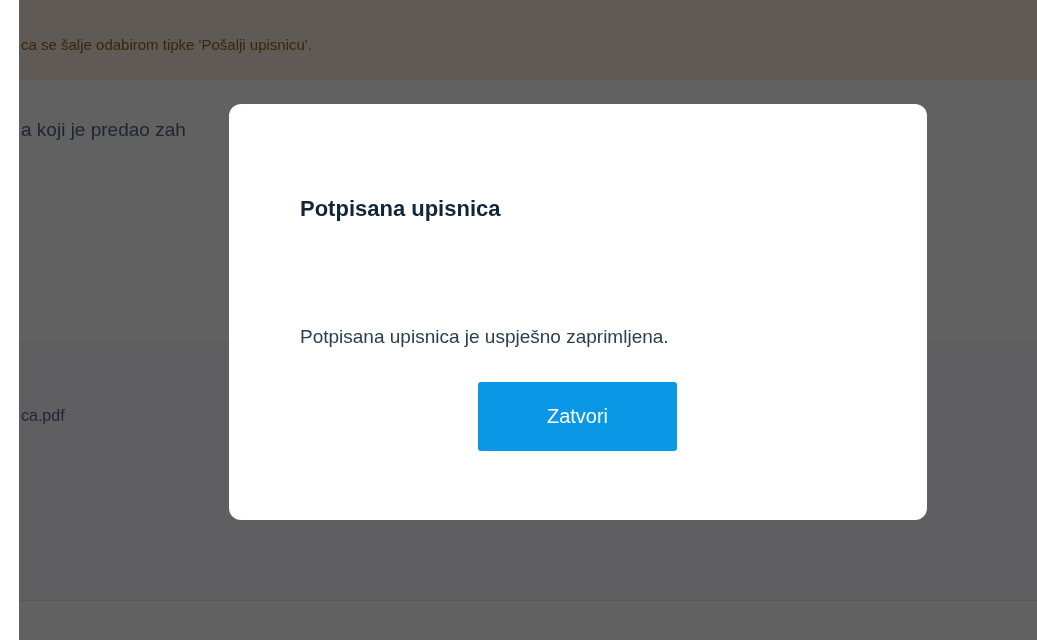  Describe the element at coordinates (401, 209) in the screenshot. I see `dialog-title: Potpisana upisnica` at that location.